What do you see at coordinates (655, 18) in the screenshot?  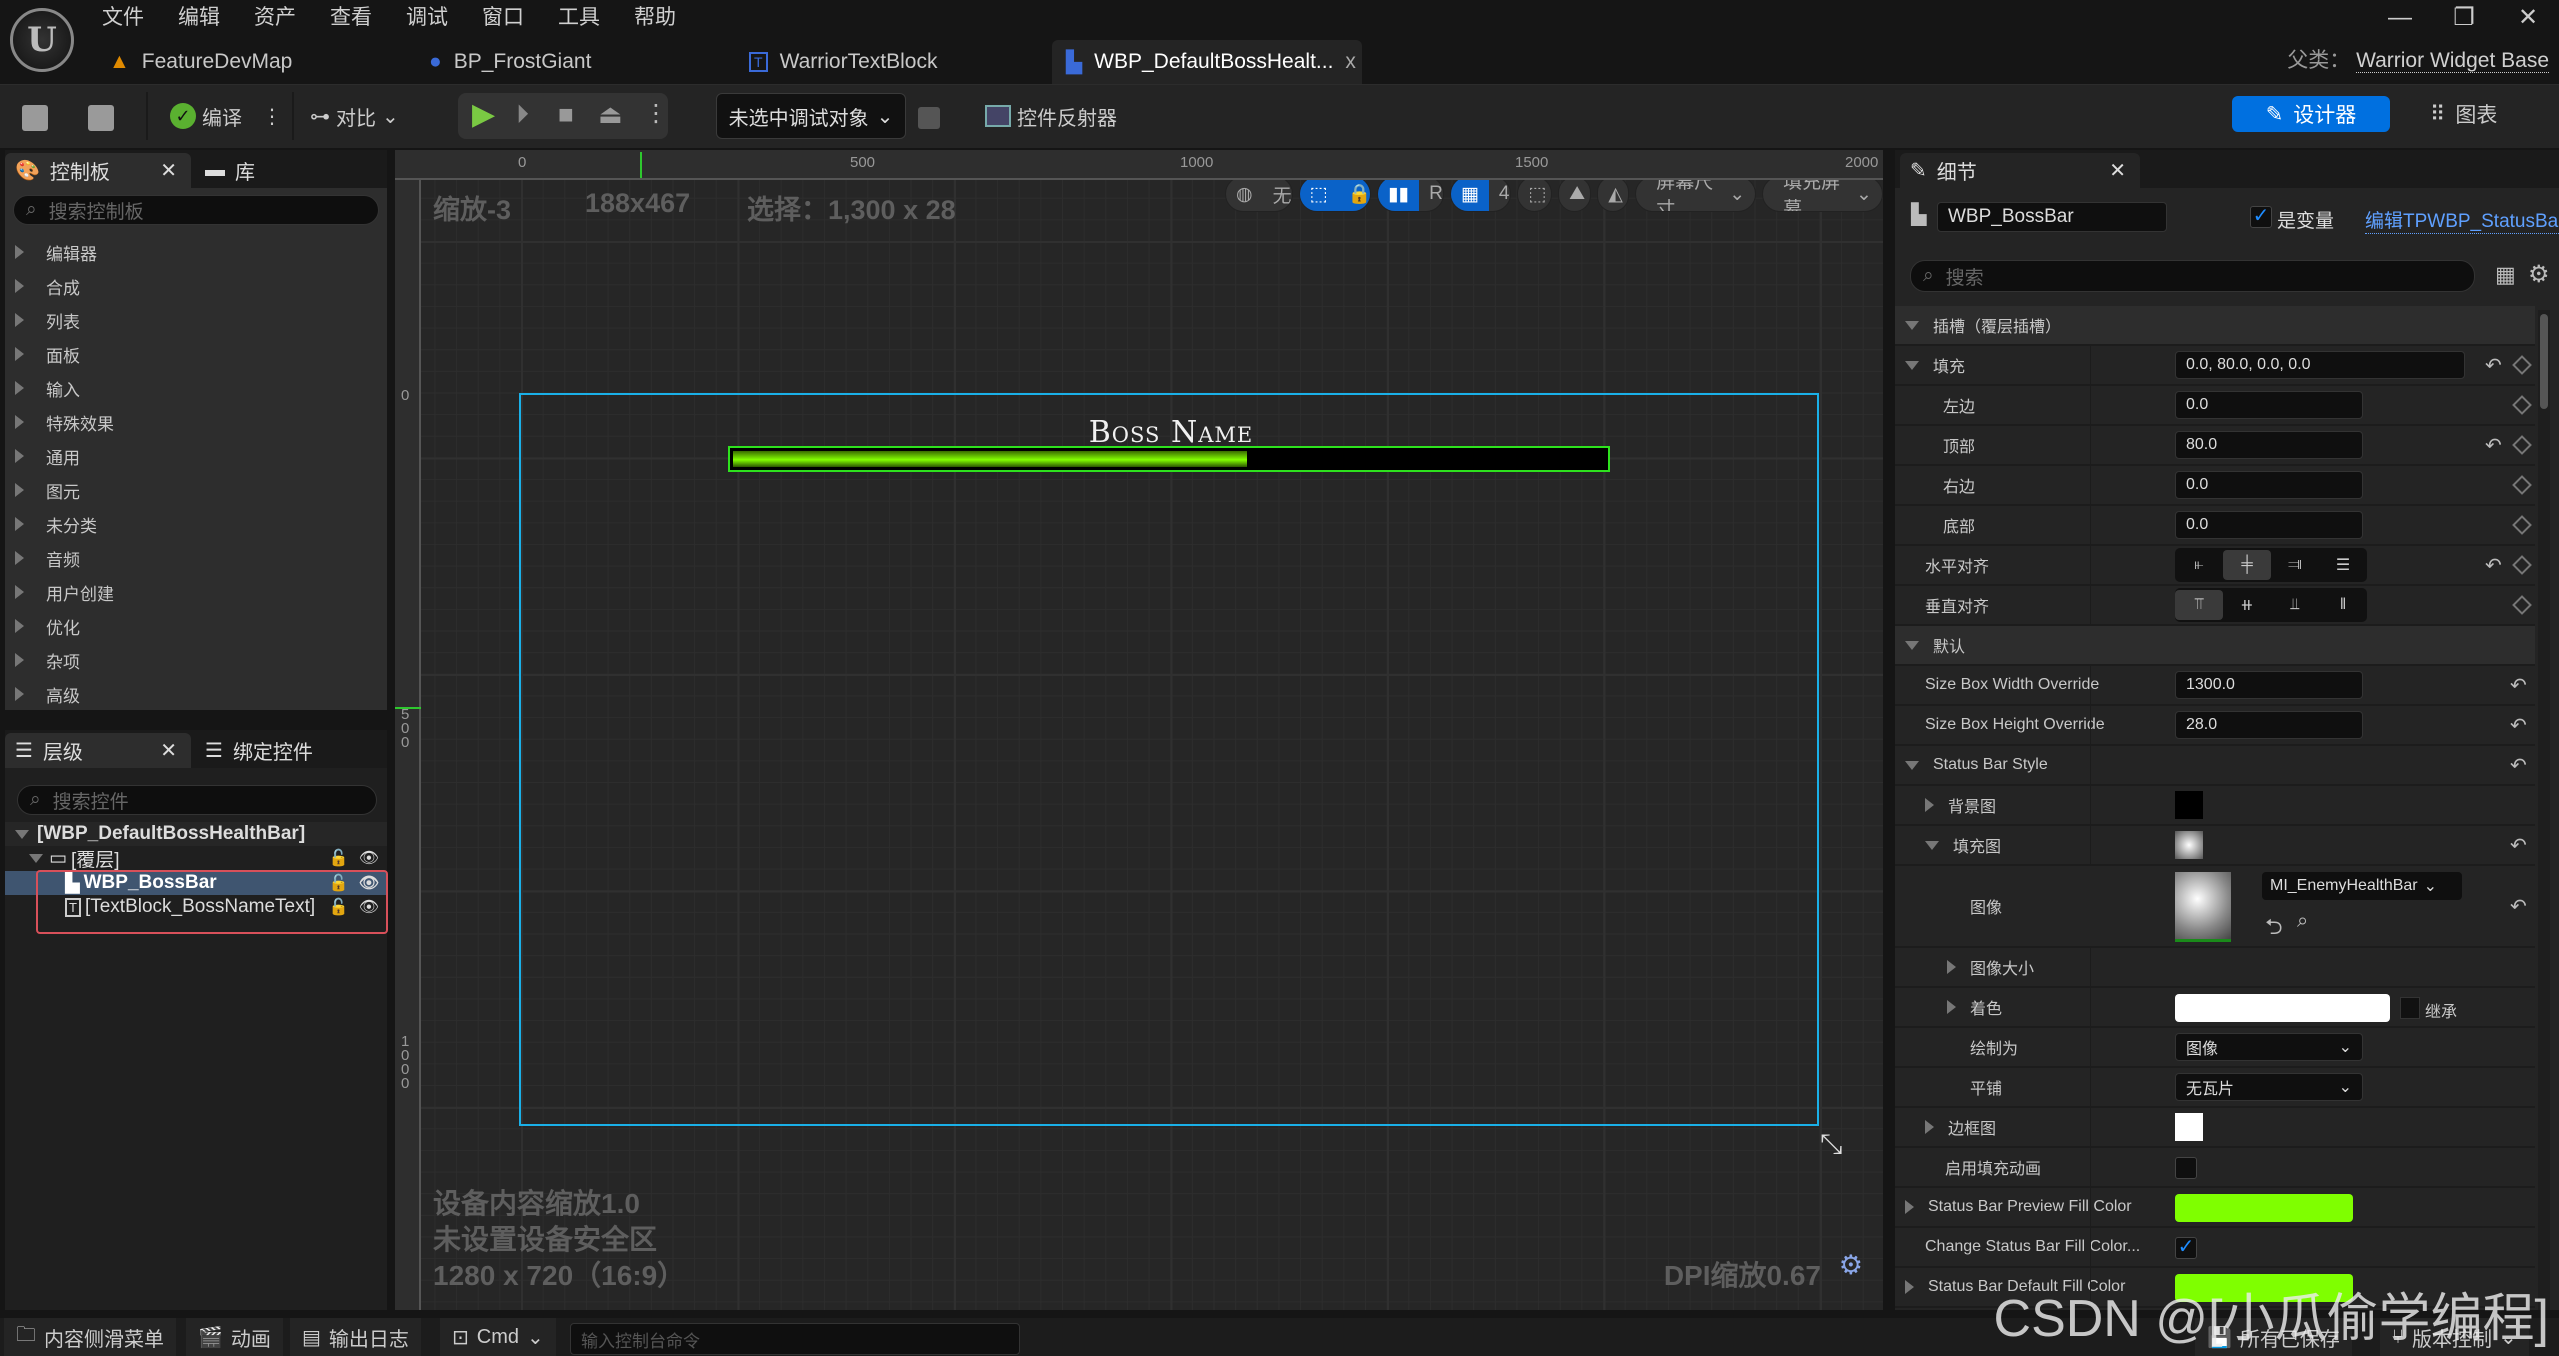 I see `menu-help: 帮助` at bounding box center [655, 18].